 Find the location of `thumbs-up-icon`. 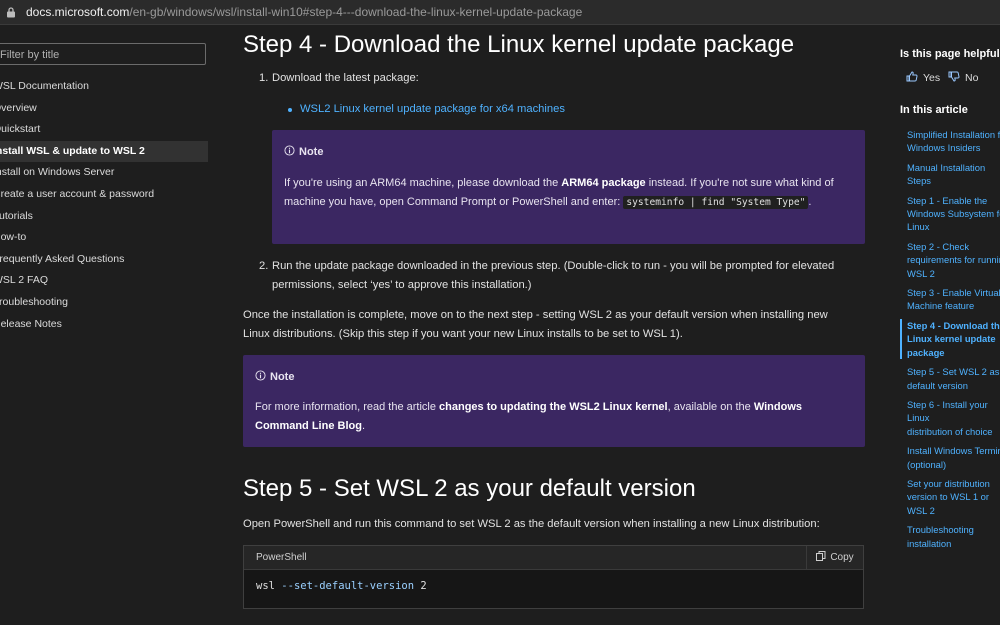

thumbs-up-icon is located at coordinates (912, 78).